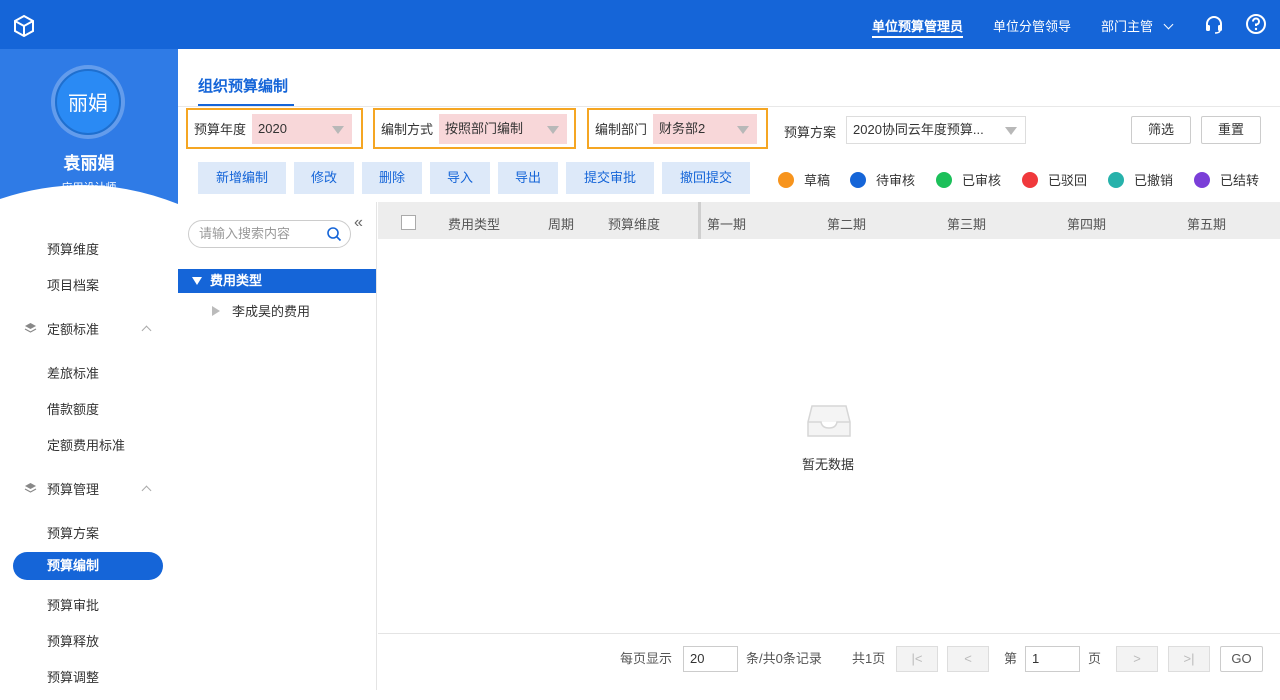  I want to click on role-dept-head: 部门主管, so click(1137, 24).